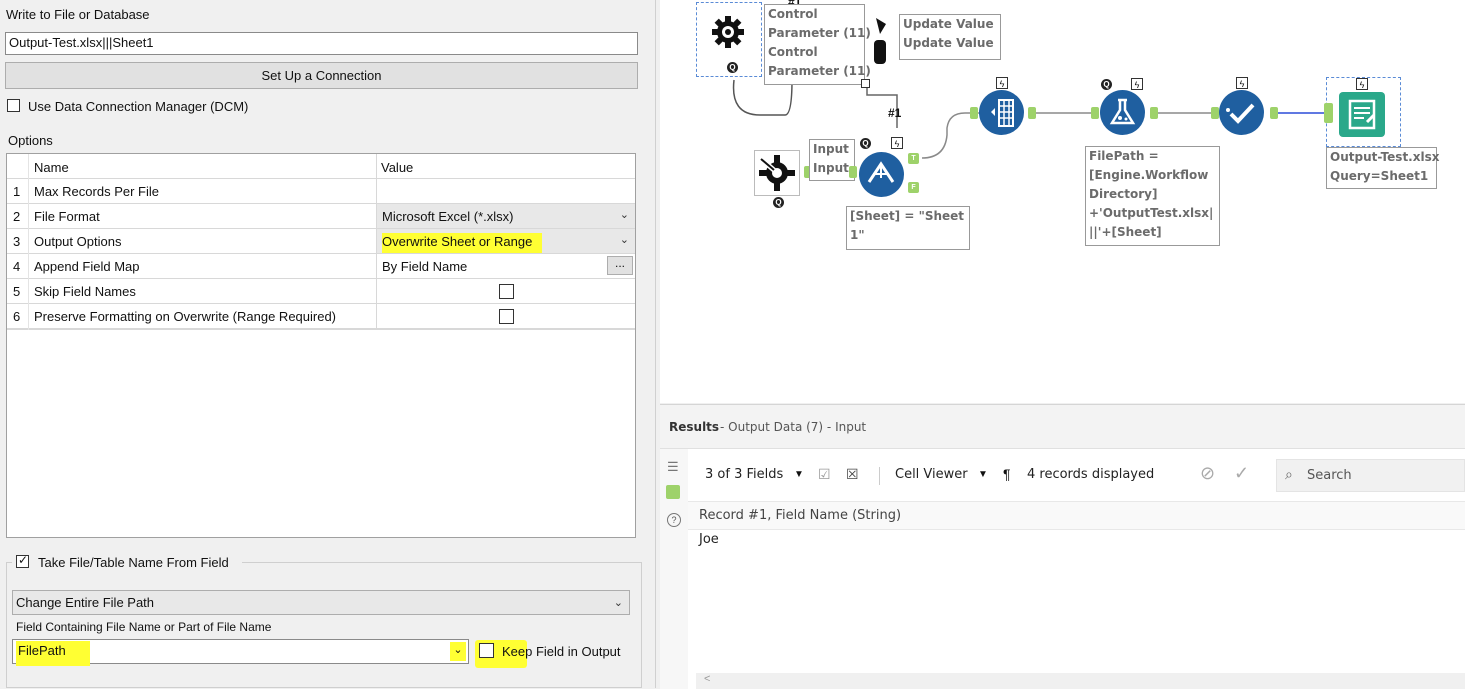 This screenshot has height=689, width=1465. What do you see at coordinates (800, 515) in the screenshot?
I see `column-header-label: Record #1, Field Name (String)` at bounding box center [800, 515].